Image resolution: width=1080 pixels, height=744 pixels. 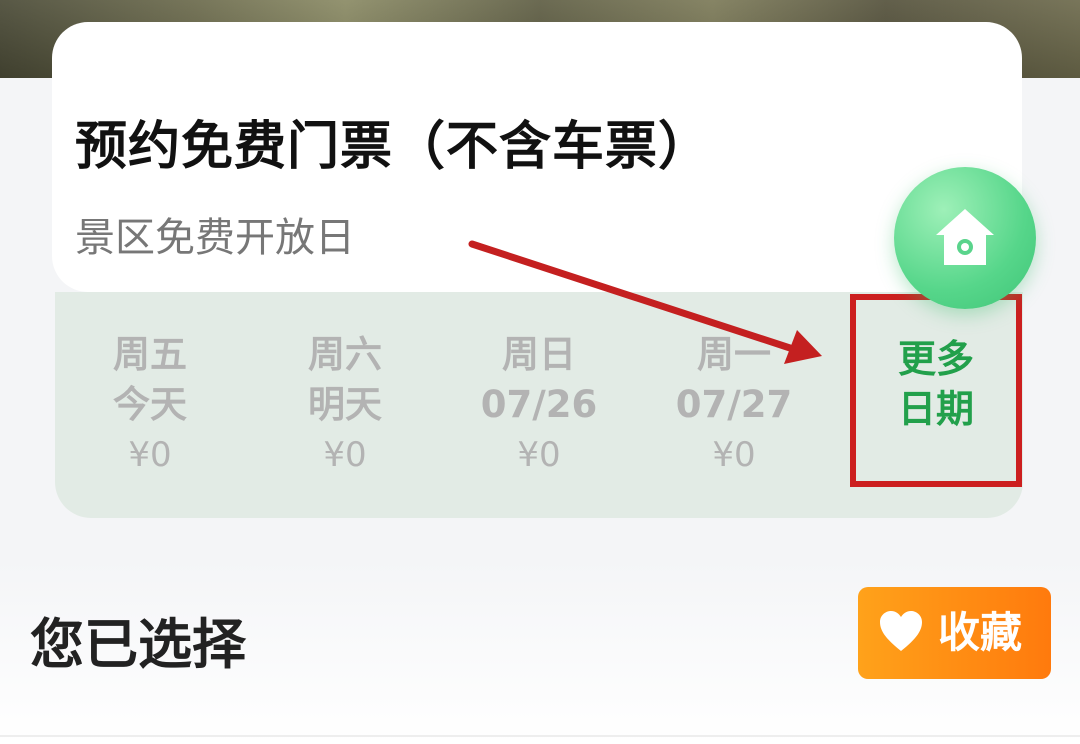 I want to click on favorite-label: 收藏, so click(x=980, y=632).